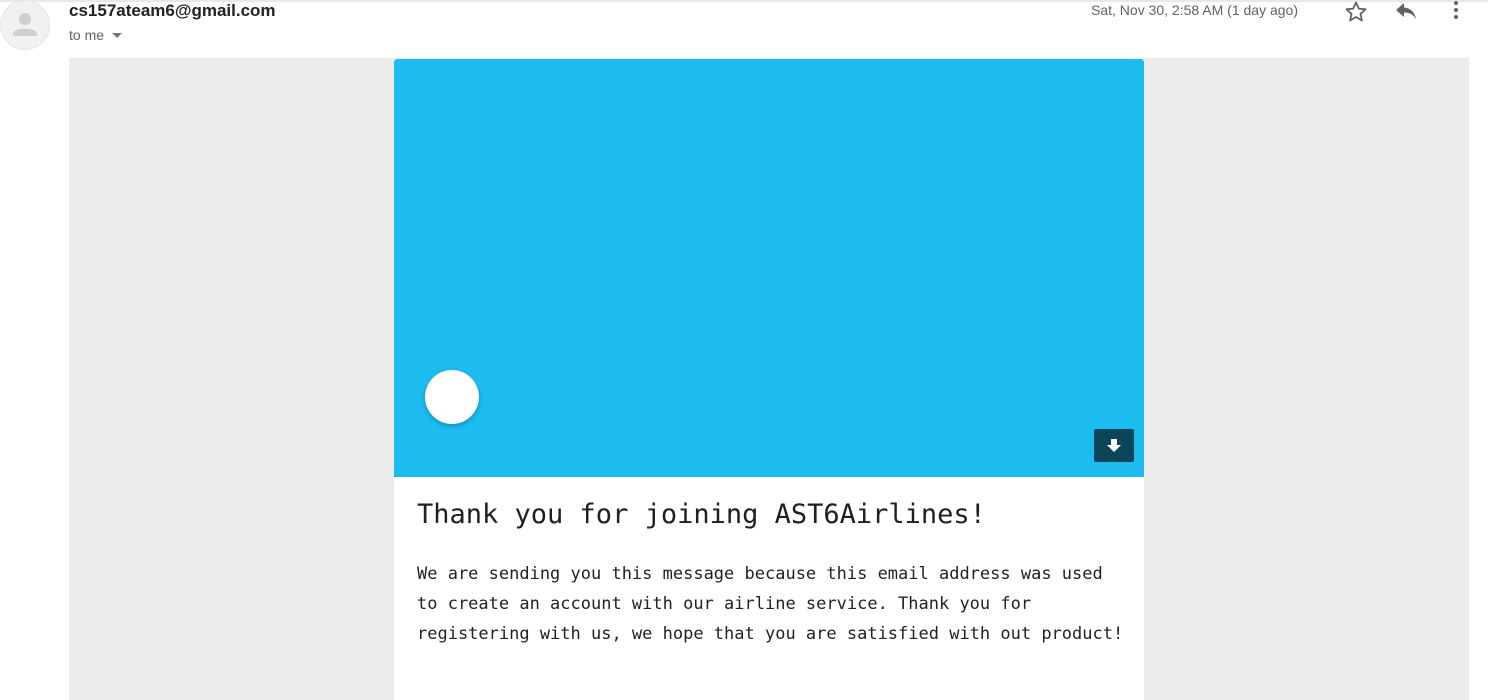  What do you see at coordinates (452, 397) in the screenshot?
I see `hero-circle` at bounding box center [452, 397].